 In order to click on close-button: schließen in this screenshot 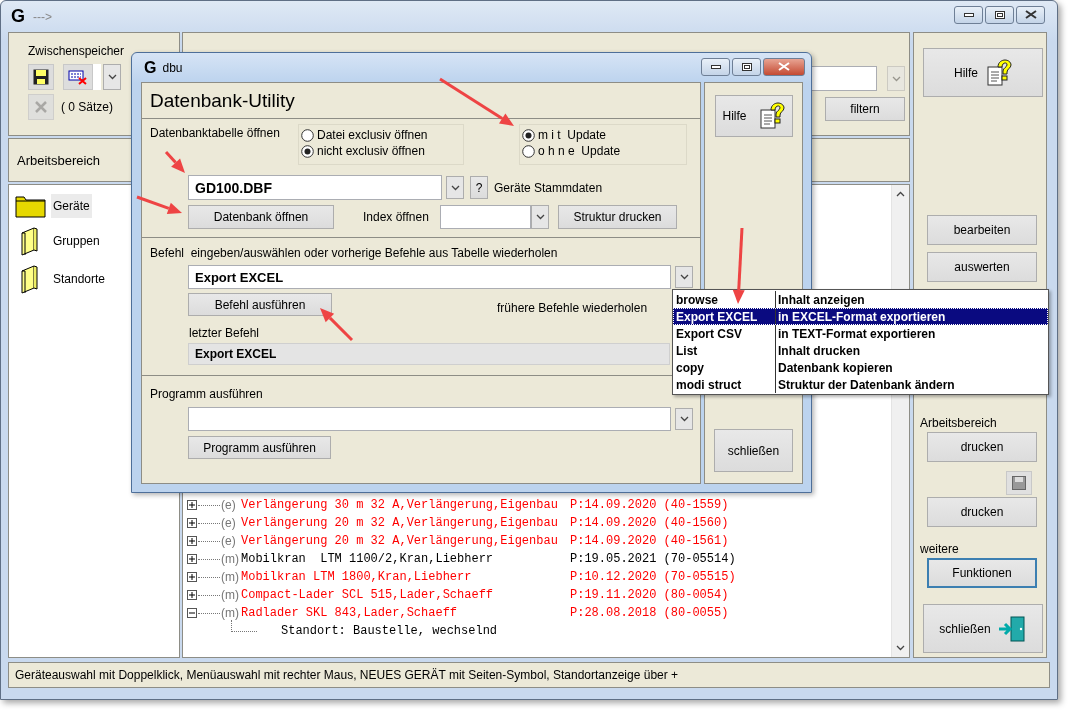, I will do `click(753, 450)`.